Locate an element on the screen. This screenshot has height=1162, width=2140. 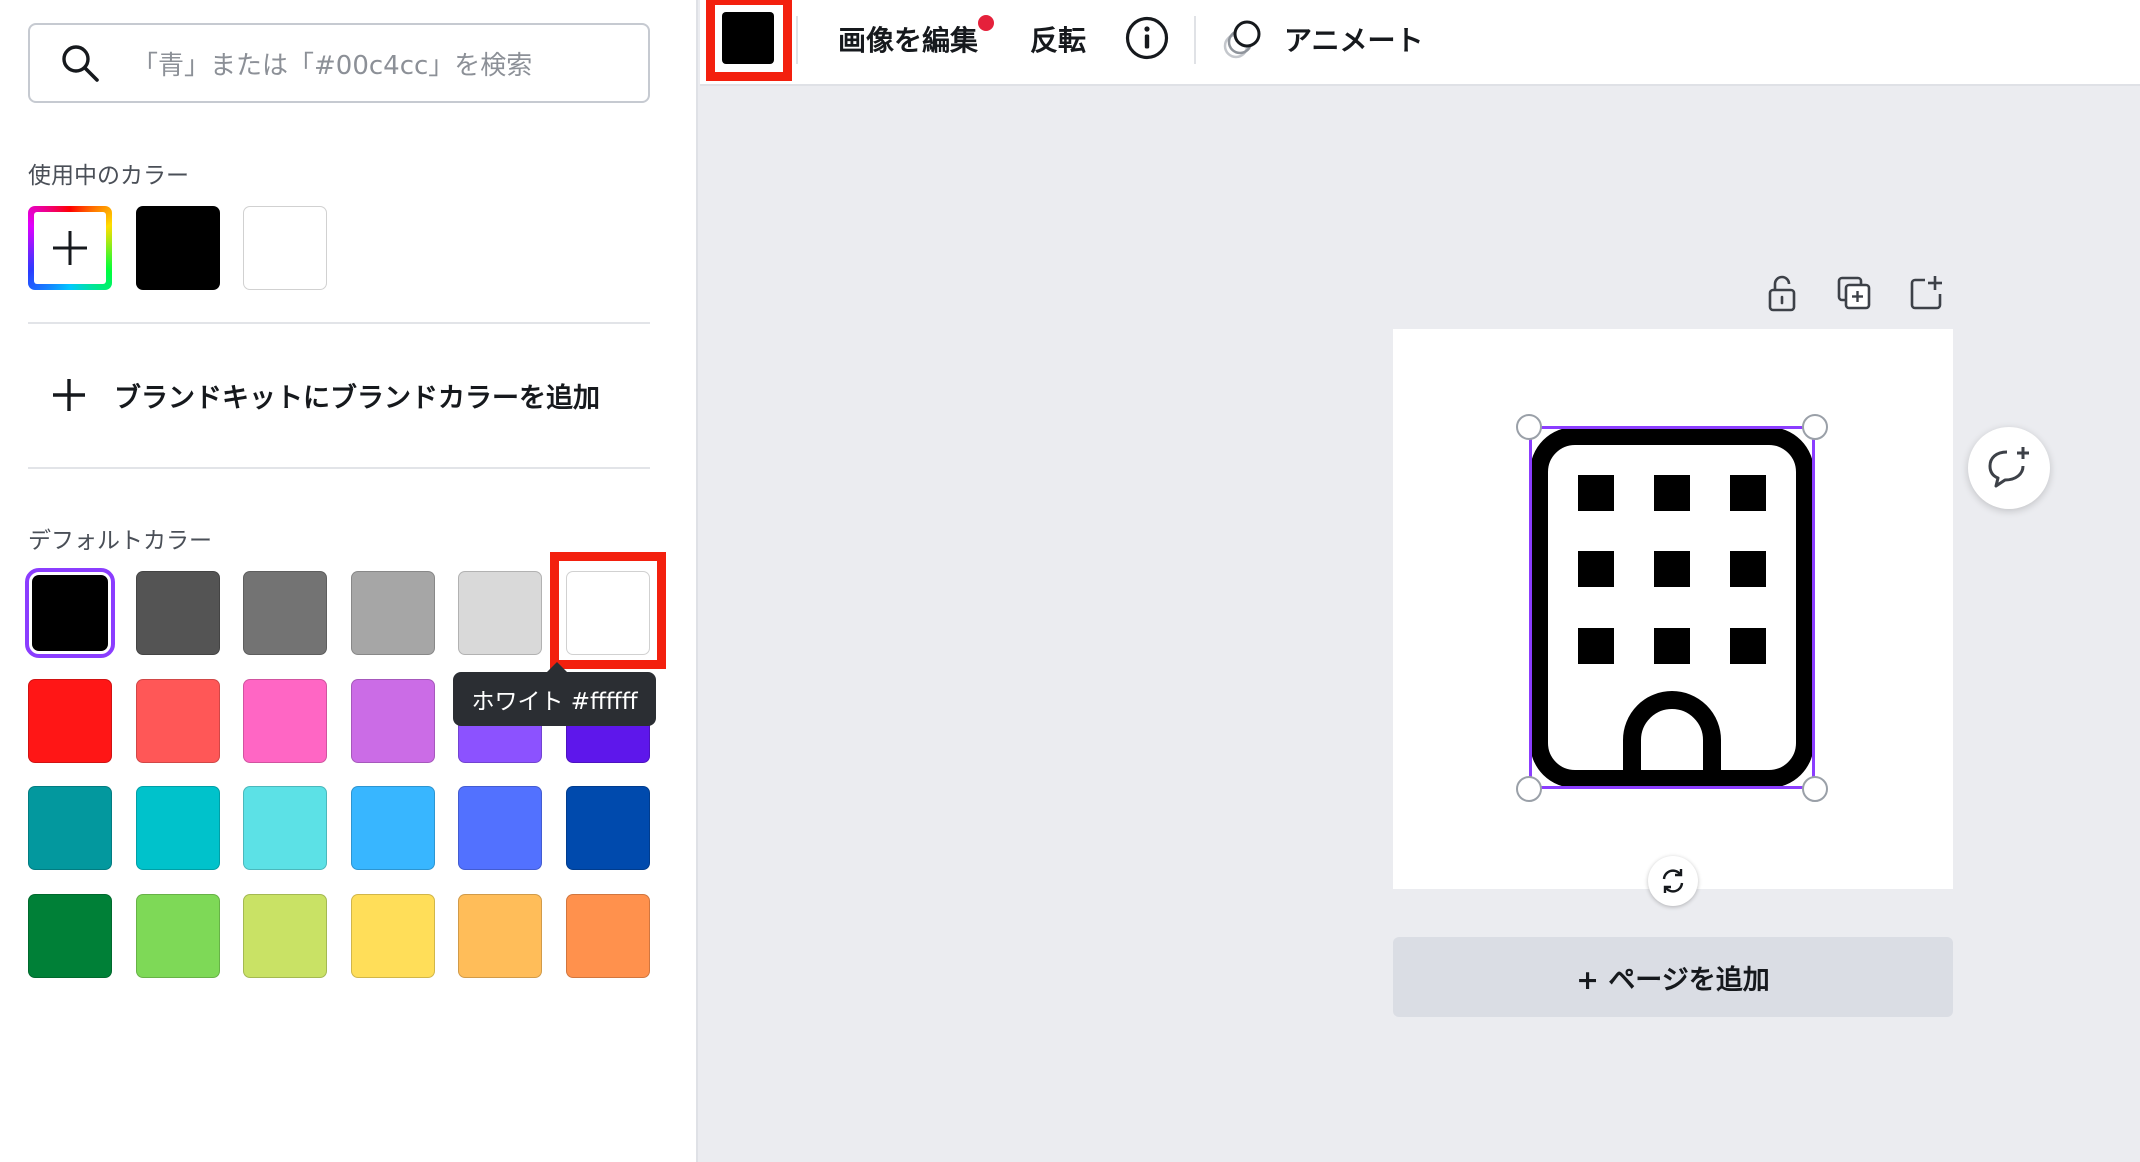
info-button is located at coordinates (1147, 38).